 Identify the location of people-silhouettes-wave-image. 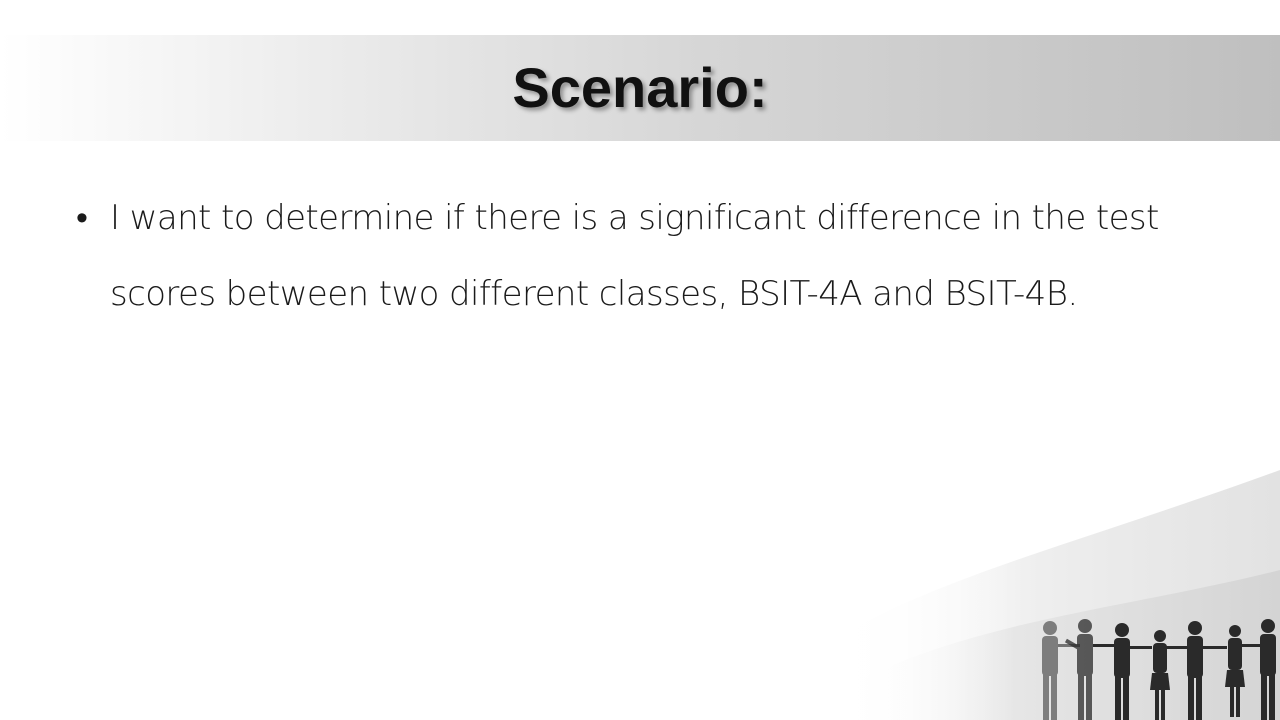
(1040, 590).